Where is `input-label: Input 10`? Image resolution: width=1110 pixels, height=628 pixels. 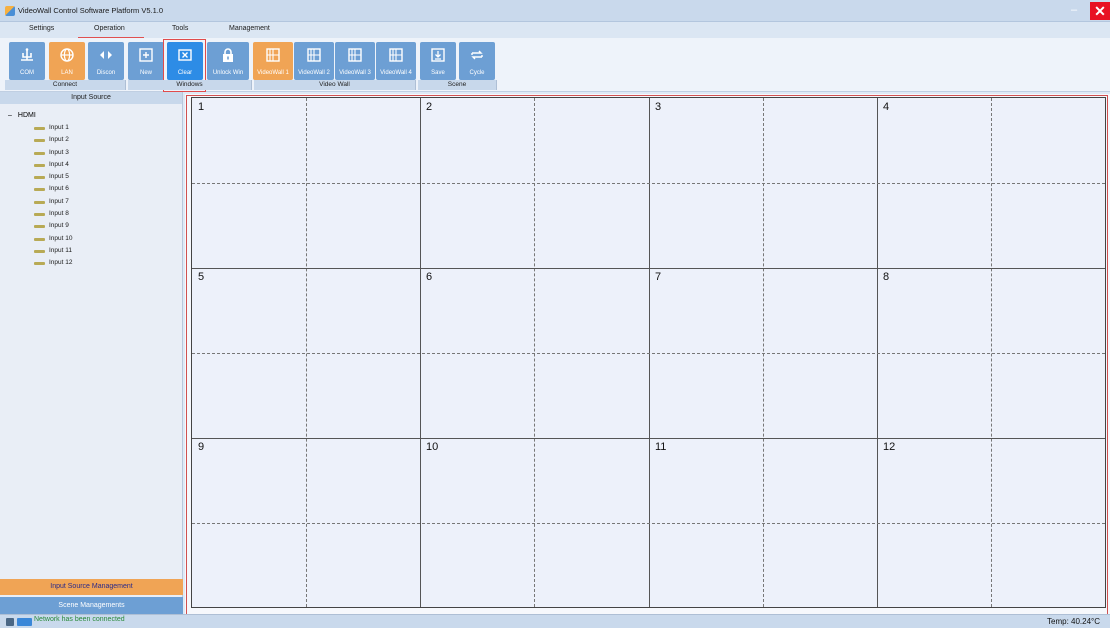 input-label: Input 10 is located at coordinates (61, 238).